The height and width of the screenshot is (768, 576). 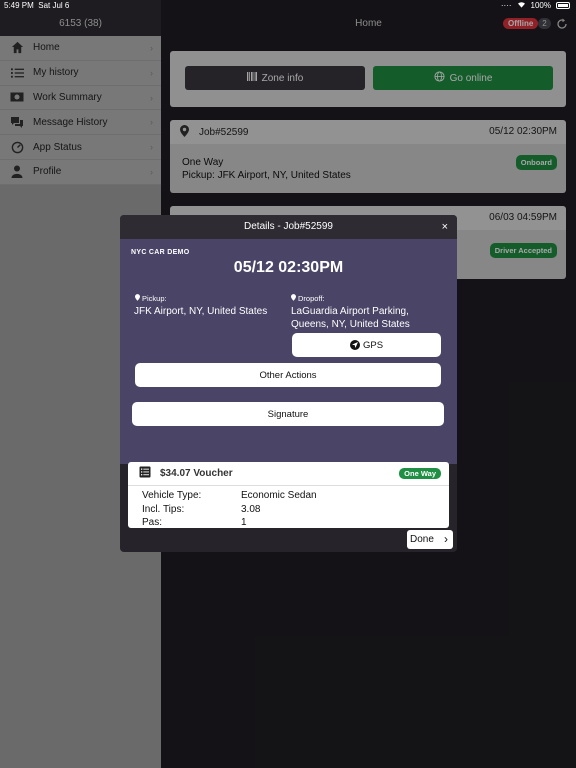 What do you see at coordinates (288, 474) in the screenshot?
I see `voucher-header: $34.07 Voucher One Way` at bounding box center [288, 474].